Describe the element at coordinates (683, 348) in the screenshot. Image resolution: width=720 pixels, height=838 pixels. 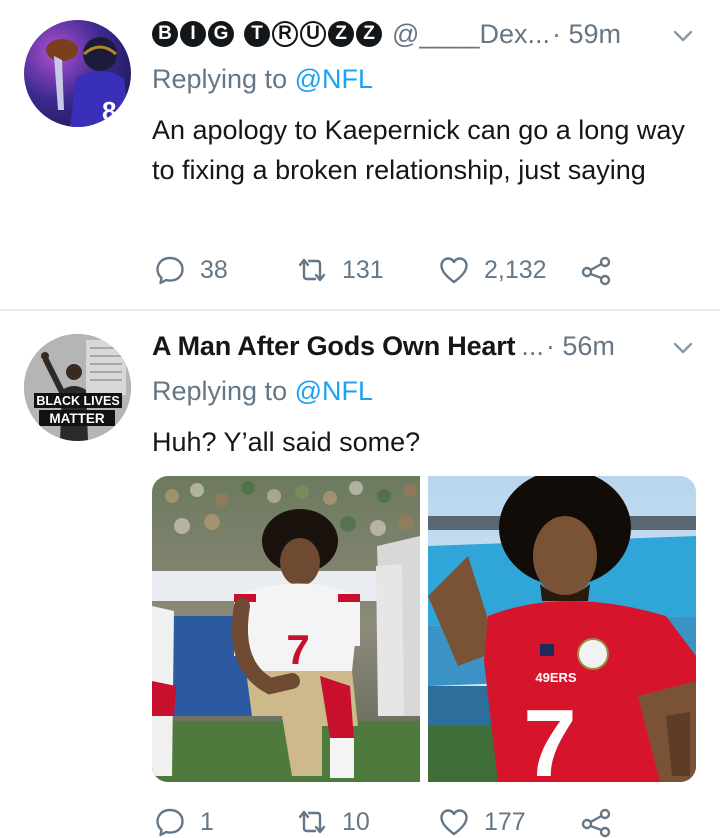
I see `chevron-down-icon` at that location.